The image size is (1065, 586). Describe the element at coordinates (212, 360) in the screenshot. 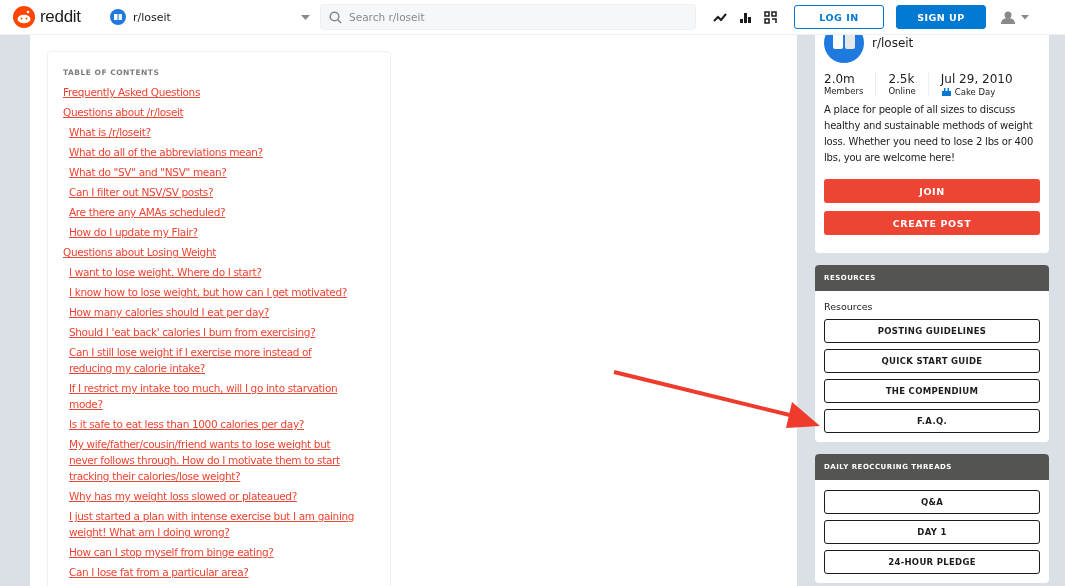

I see `toc-link: Can I still lose weight if I exercise more instead of reducing my calorie intake?` at that location.